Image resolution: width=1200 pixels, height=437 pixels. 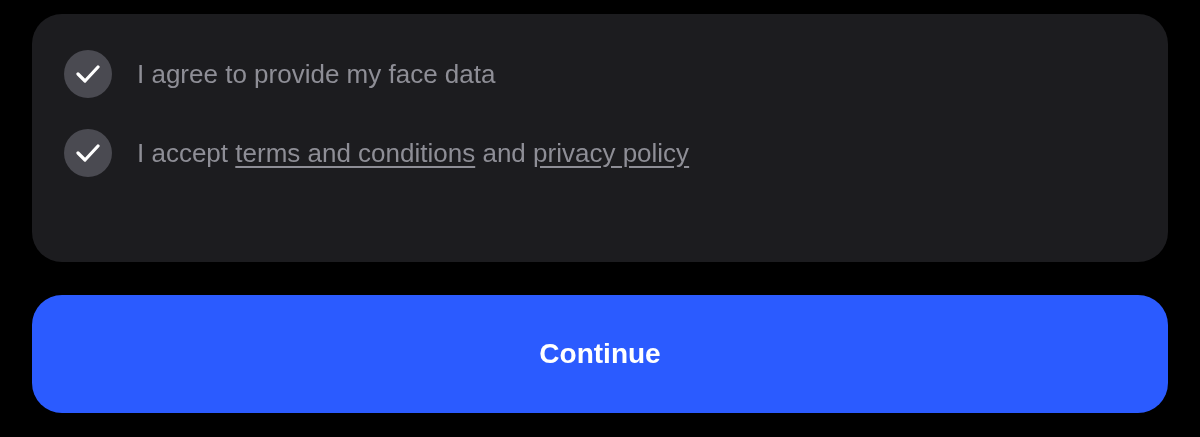 I want to click on consent-label: I agree to provide my face data, so click(x=316, y=74).